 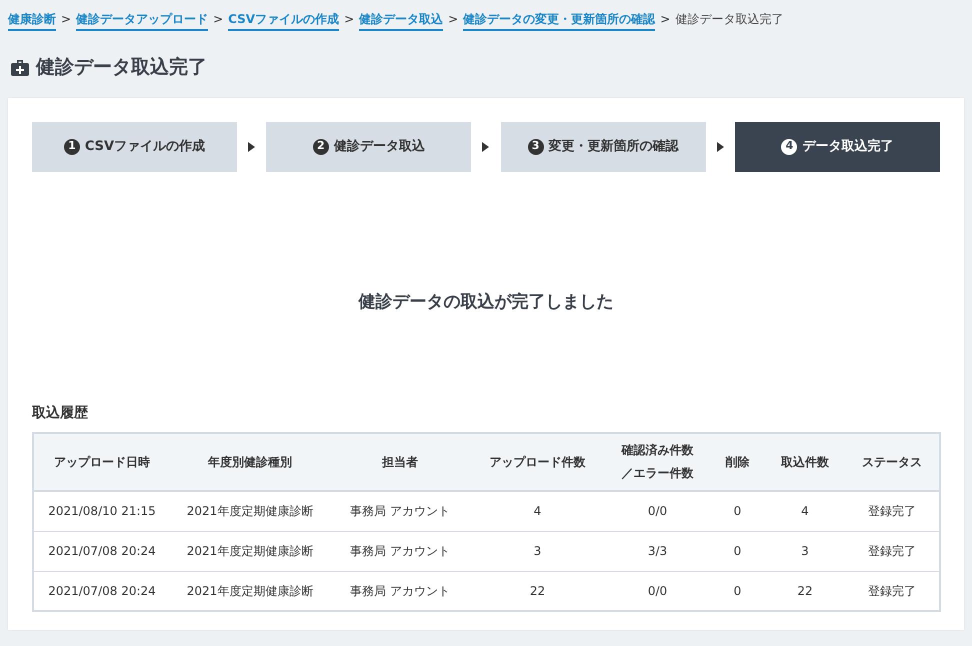 I want to click on column-header: 担当者, so click(x=400, y=462).